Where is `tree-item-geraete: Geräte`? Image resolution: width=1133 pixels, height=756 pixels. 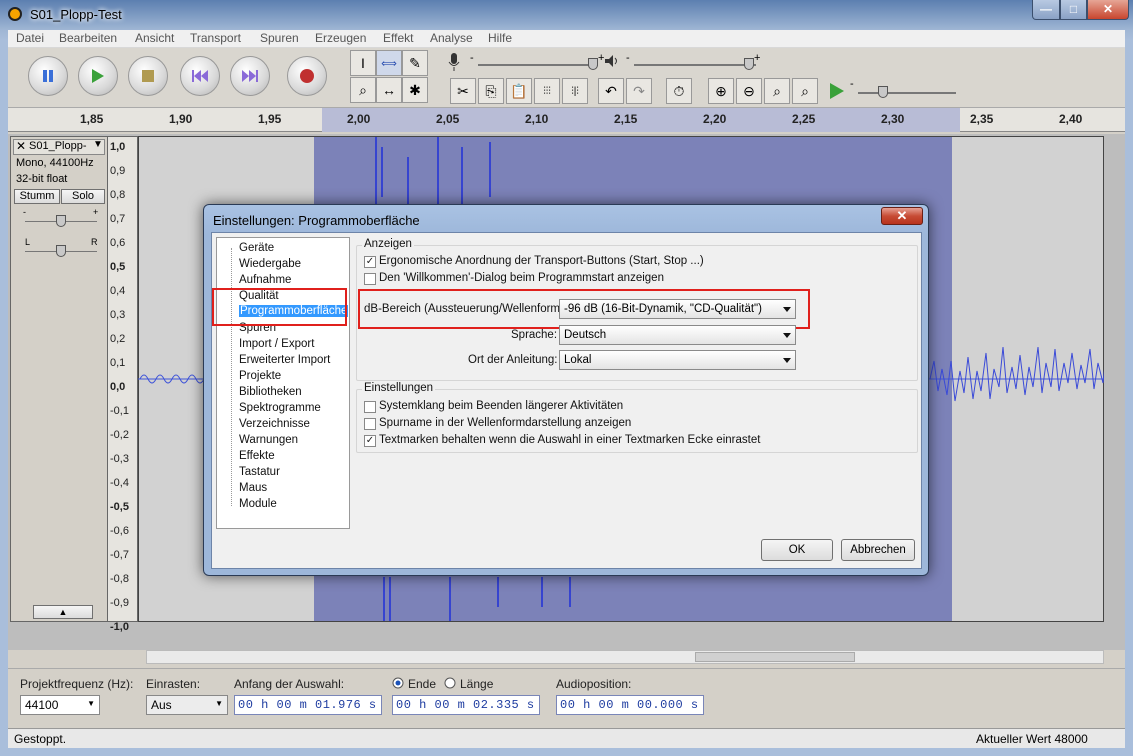 tree-item-geraete: Geräte is located at coordinates (256, 248).